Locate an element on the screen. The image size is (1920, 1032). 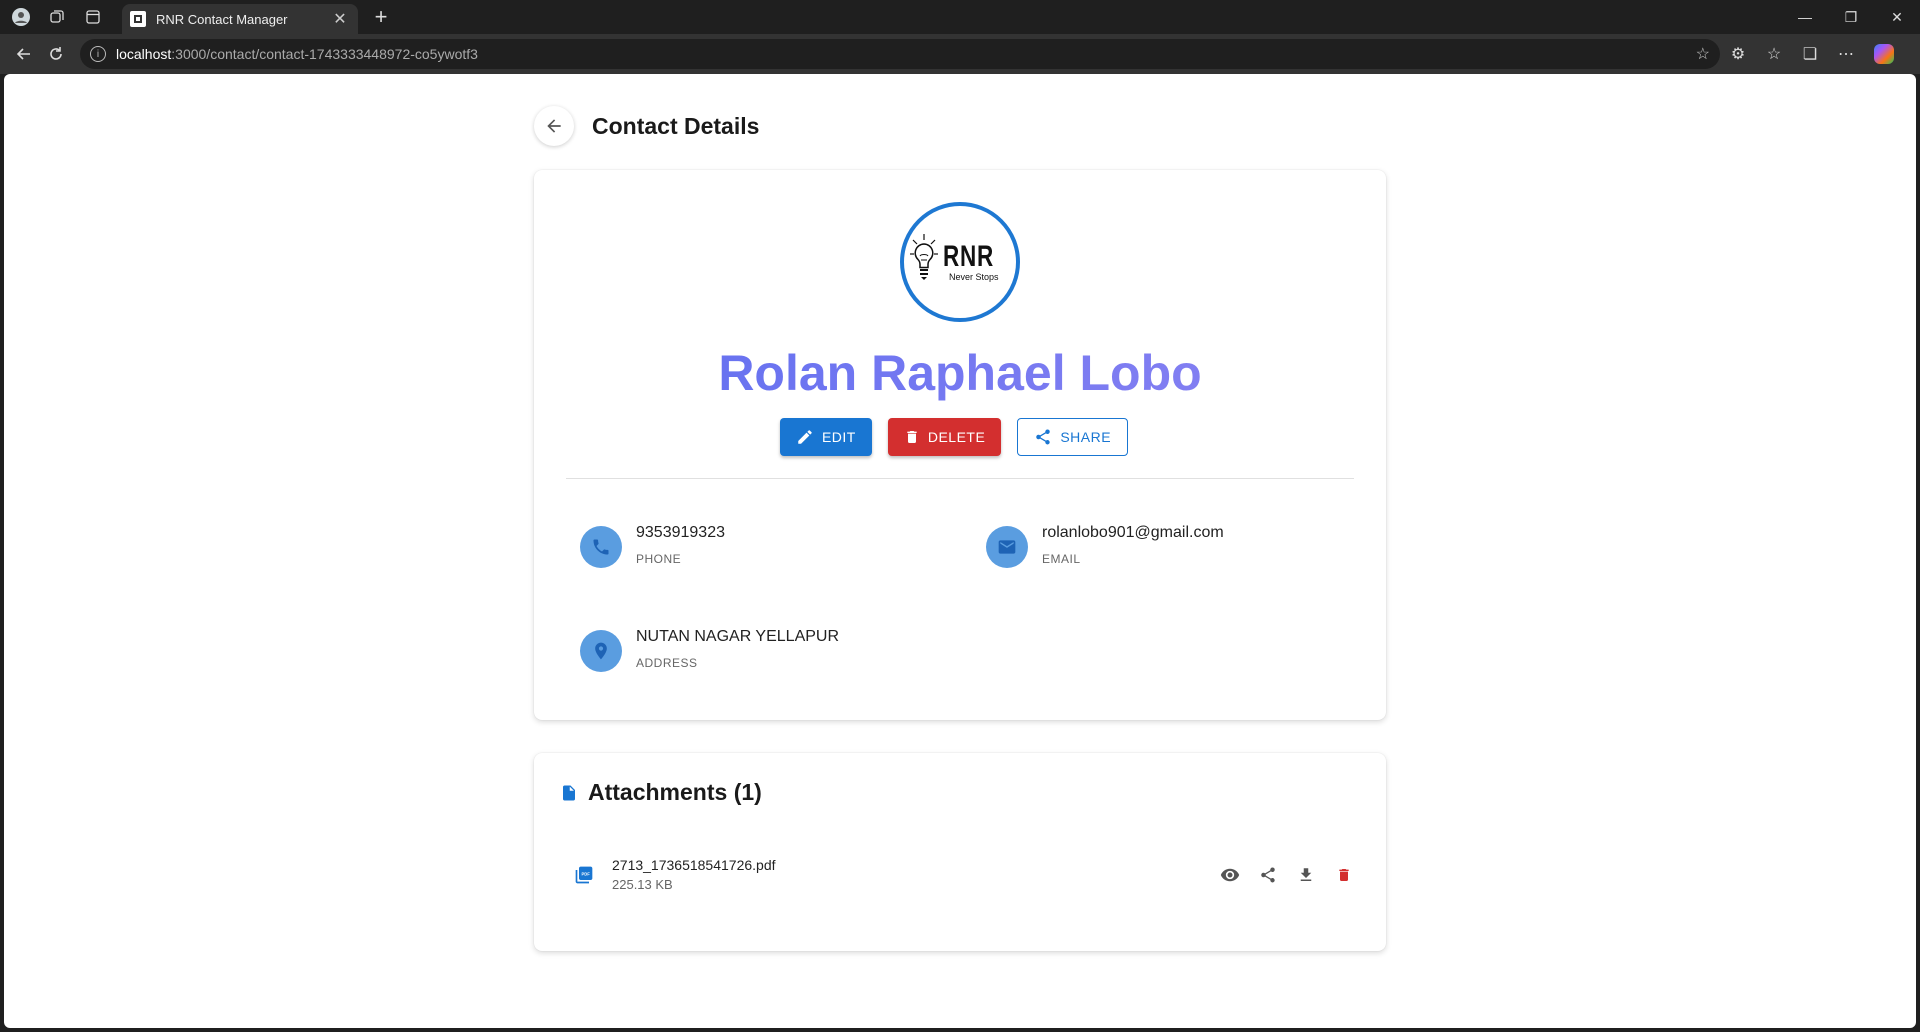
edit-button: EDIT is located at coordinates (825, 437).